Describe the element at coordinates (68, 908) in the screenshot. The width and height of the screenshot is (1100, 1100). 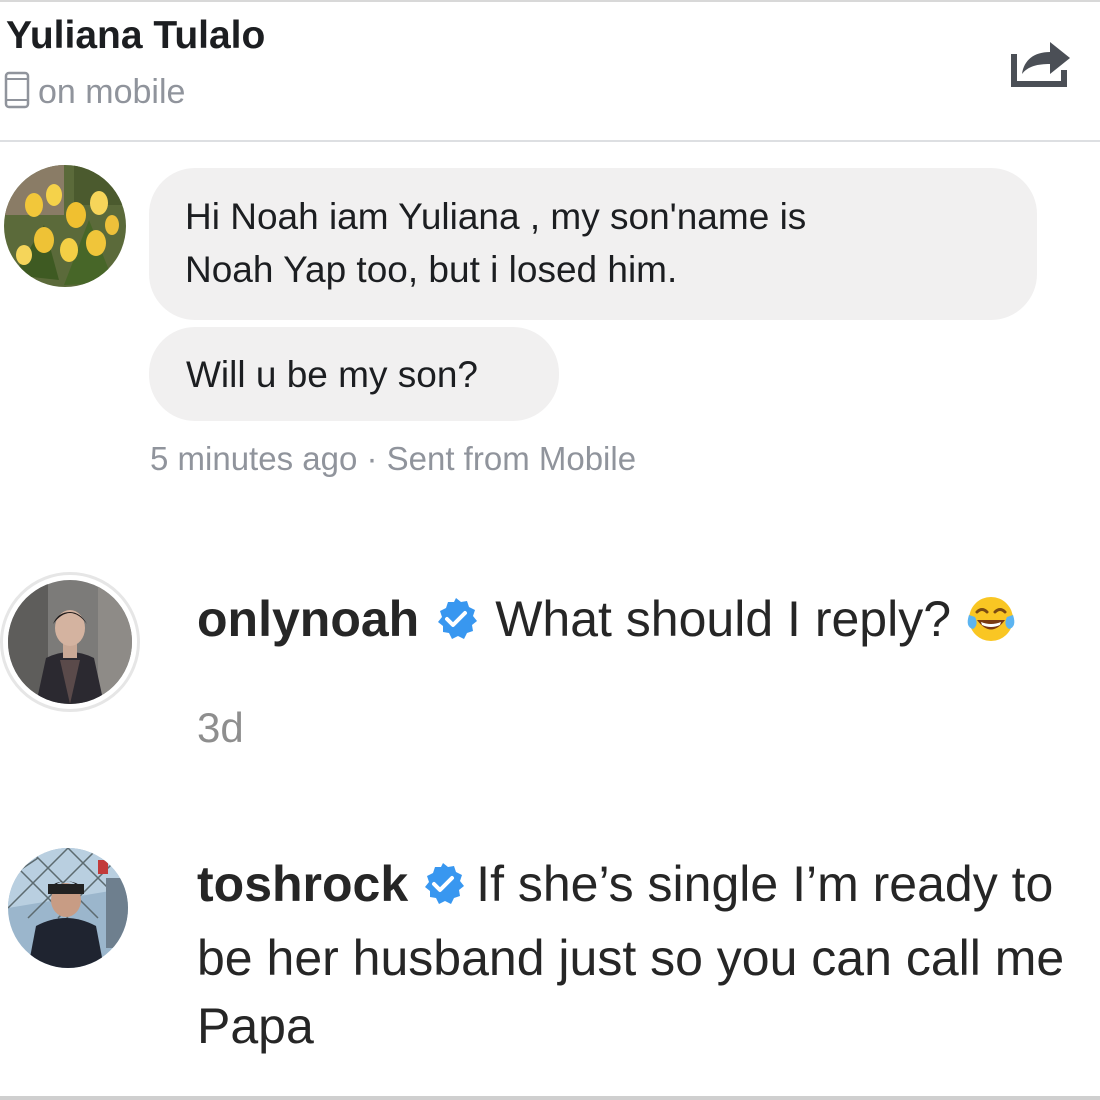
I see `toshrock-avatar` at that location.